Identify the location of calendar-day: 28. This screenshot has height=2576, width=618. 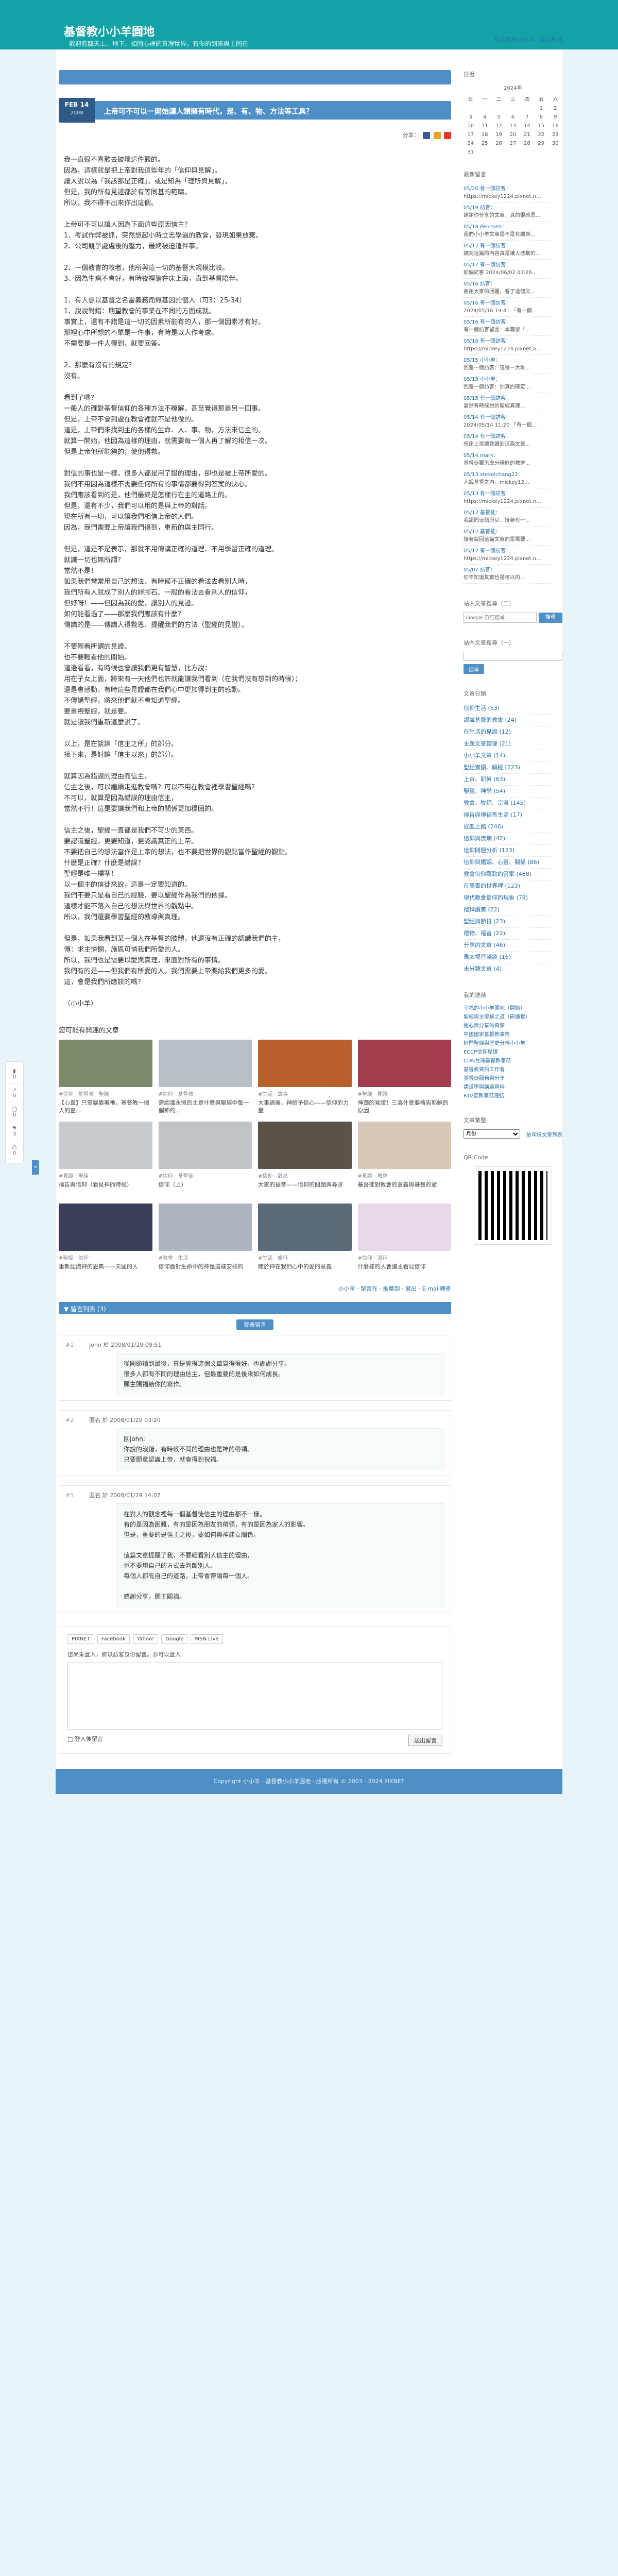
(527, 143).